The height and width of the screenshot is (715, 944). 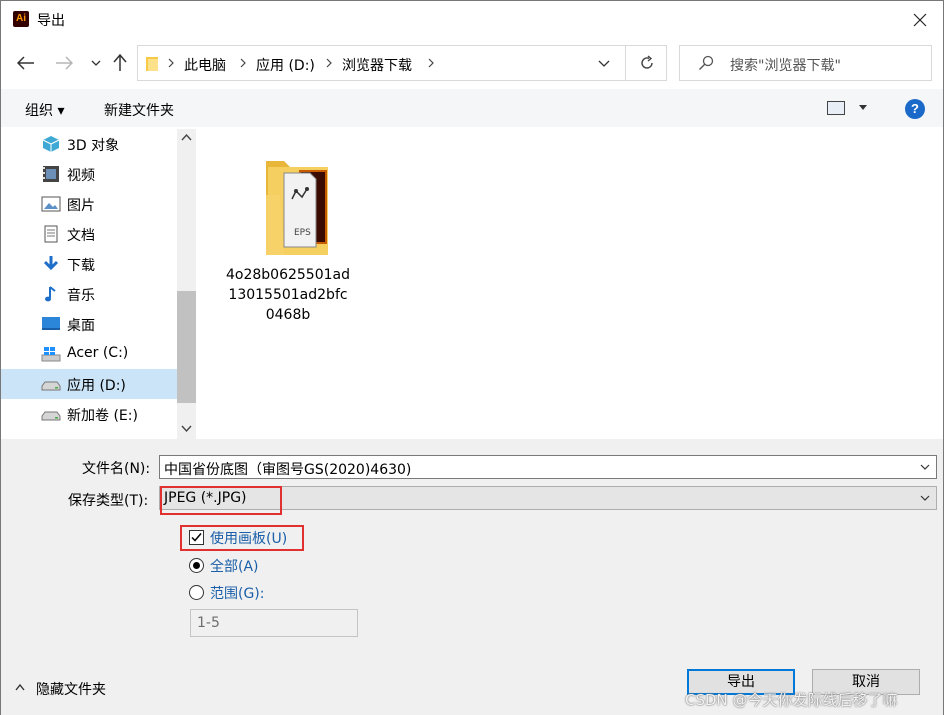 I want to click on arrow-right-icon, so click(x=64, y=63).